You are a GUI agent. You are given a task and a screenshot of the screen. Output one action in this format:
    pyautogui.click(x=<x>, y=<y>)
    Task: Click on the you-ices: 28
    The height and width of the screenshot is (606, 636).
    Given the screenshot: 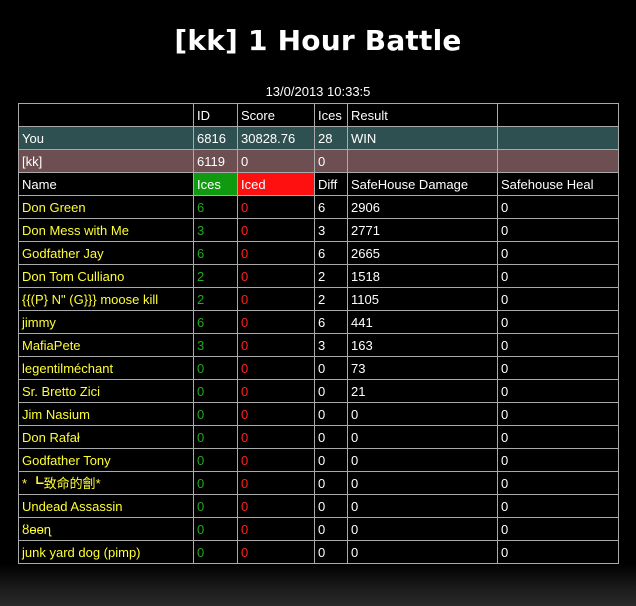 What is the action you would take?
    pyautogui.click(x=331, y=138)
    